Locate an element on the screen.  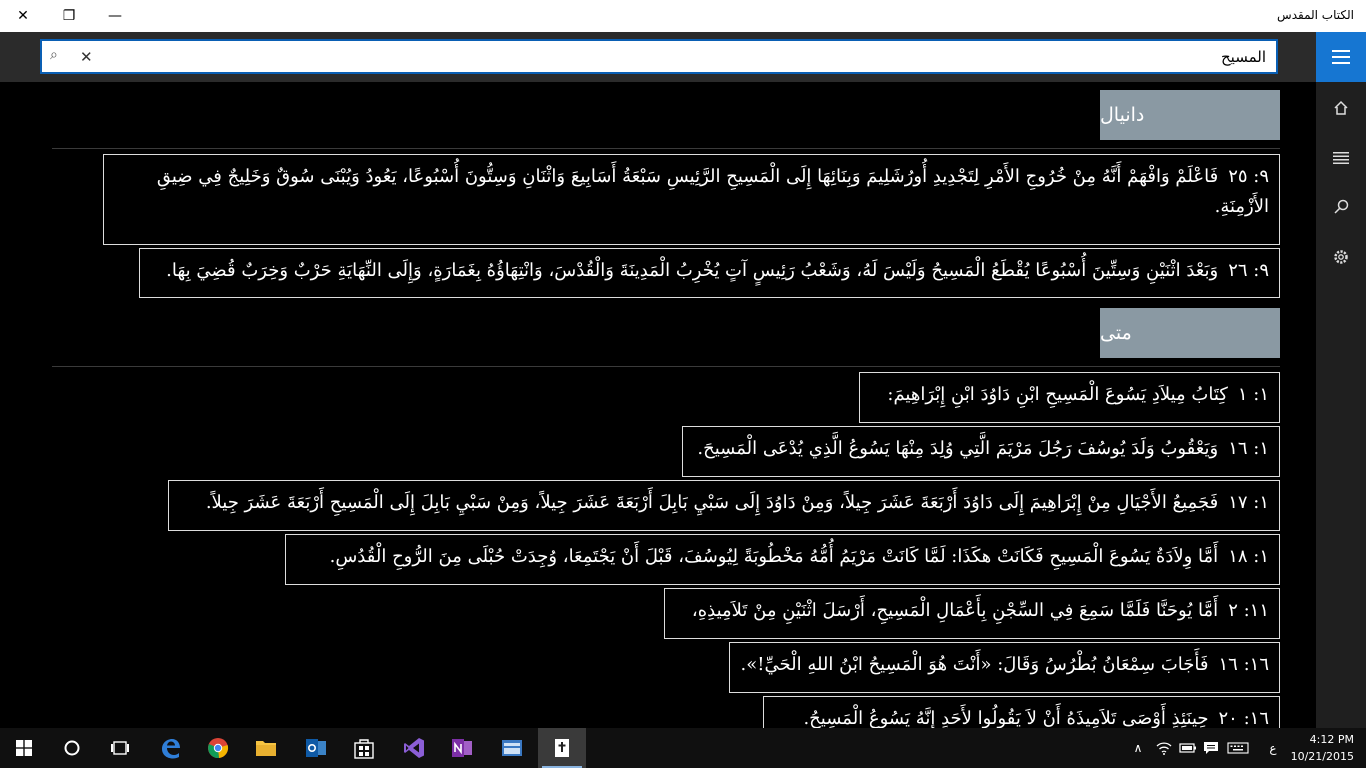
chrome-icon is located at coordinates (218, 748).